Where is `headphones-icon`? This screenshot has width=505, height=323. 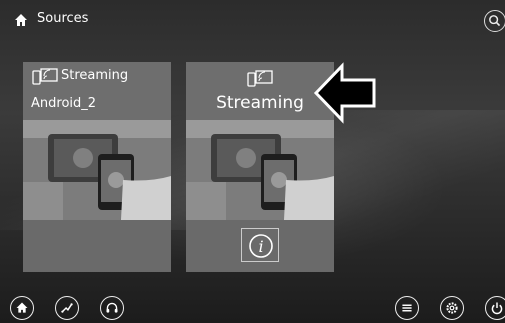 headphones-icon is located at coordinates (112, 308).